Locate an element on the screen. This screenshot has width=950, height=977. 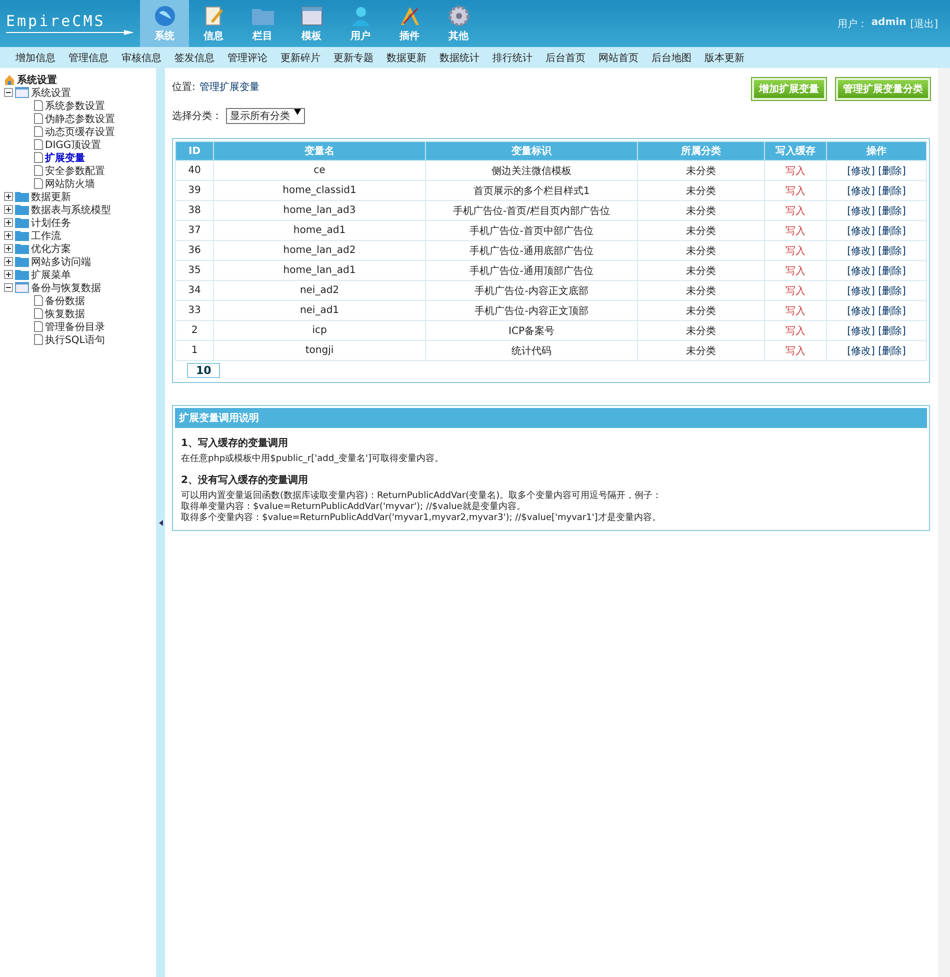
tree-item: 系统参数设置 is located at coordinates (75, 105).